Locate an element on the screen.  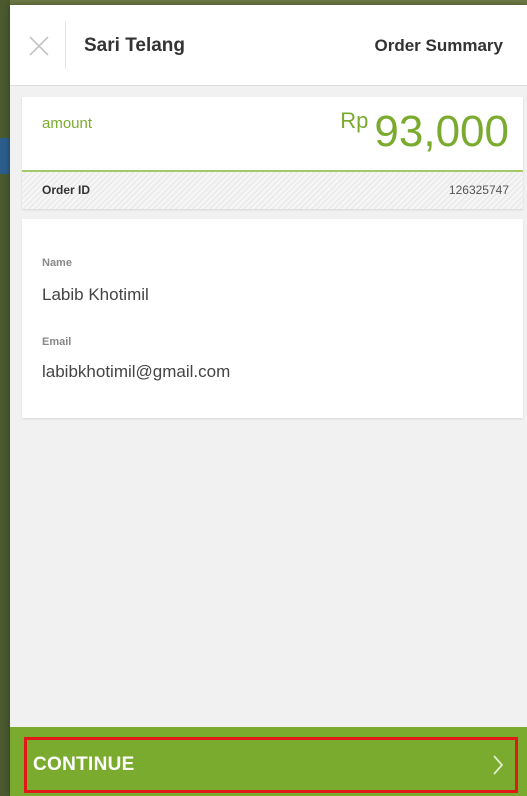
email-value: labibkhotimil@gmail.com is located at coordinates (136, 371).